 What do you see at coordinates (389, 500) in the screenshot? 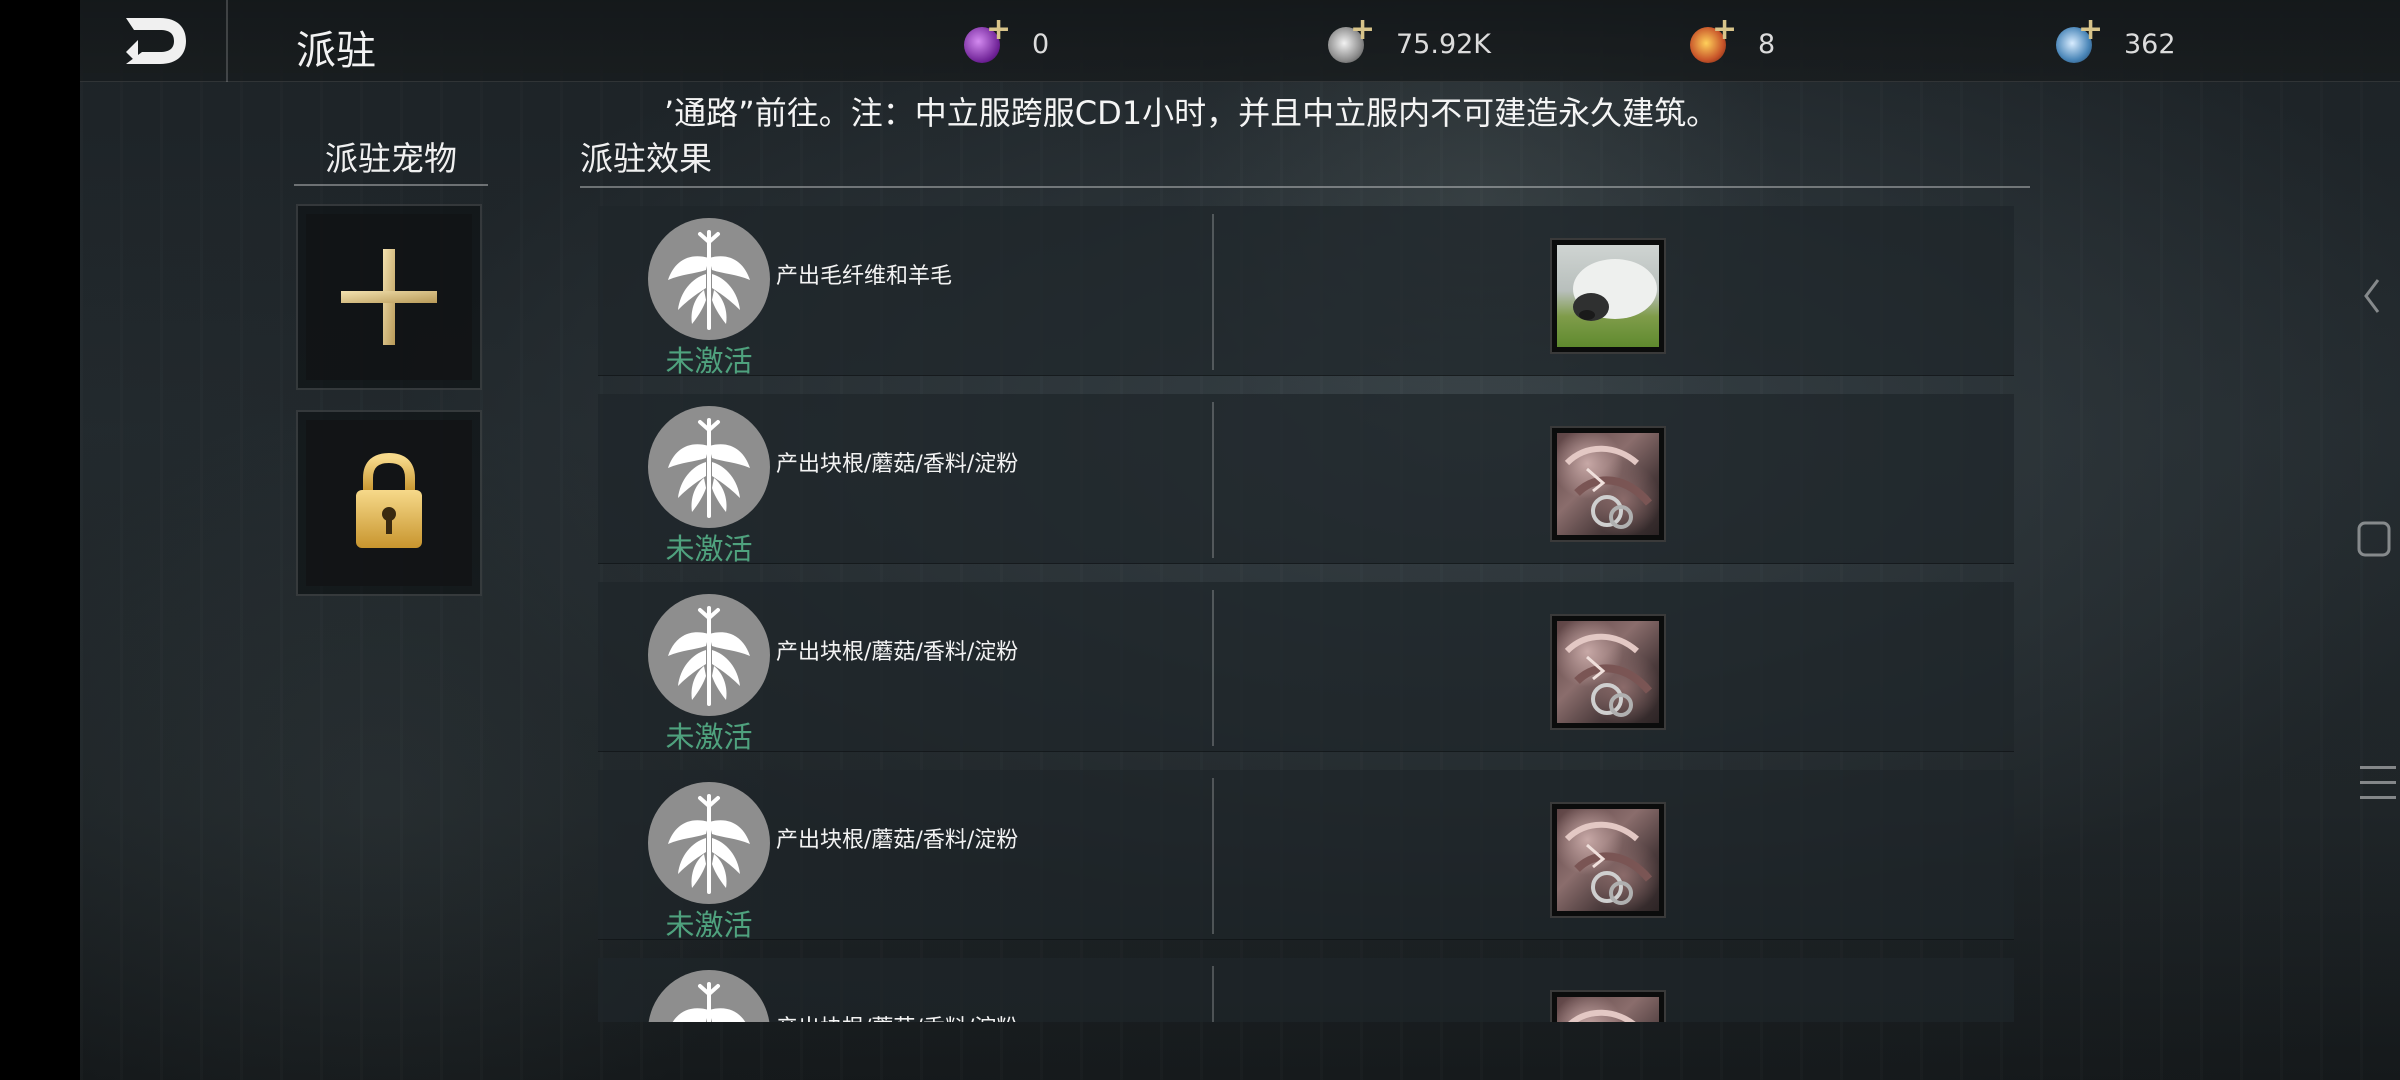
I see `lock-icon` at bounding box center [389, 500].